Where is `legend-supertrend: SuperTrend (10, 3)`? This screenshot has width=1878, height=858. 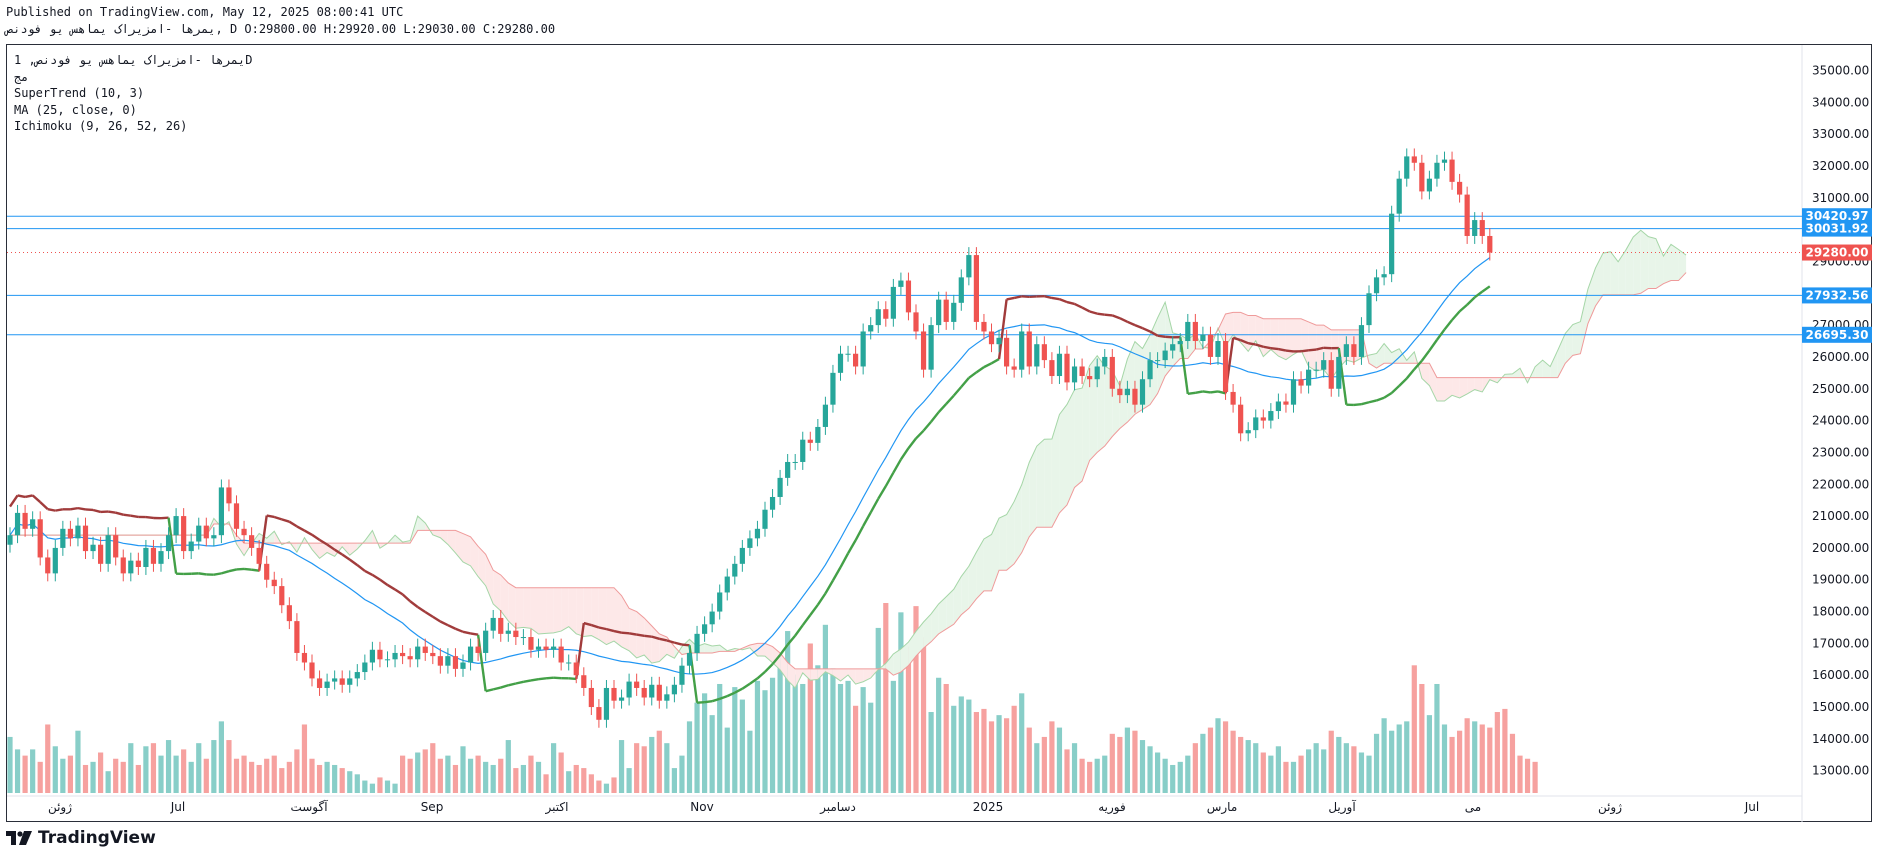
legend-supertrend: SuperTrend (10, 3) is located at coordinates (133, 93).